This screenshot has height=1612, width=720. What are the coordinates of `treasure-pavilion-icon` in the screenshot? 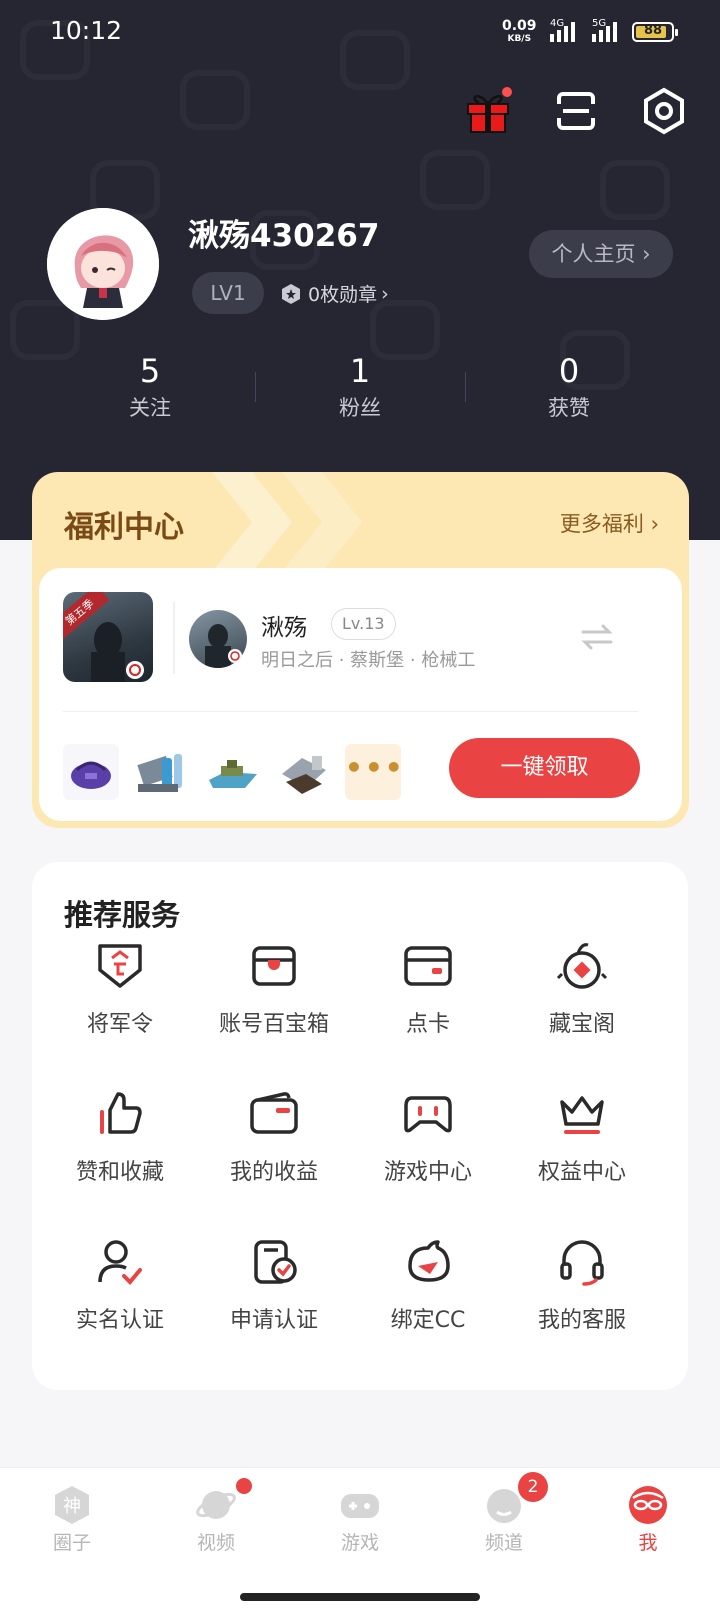 It's located at (582, 966).